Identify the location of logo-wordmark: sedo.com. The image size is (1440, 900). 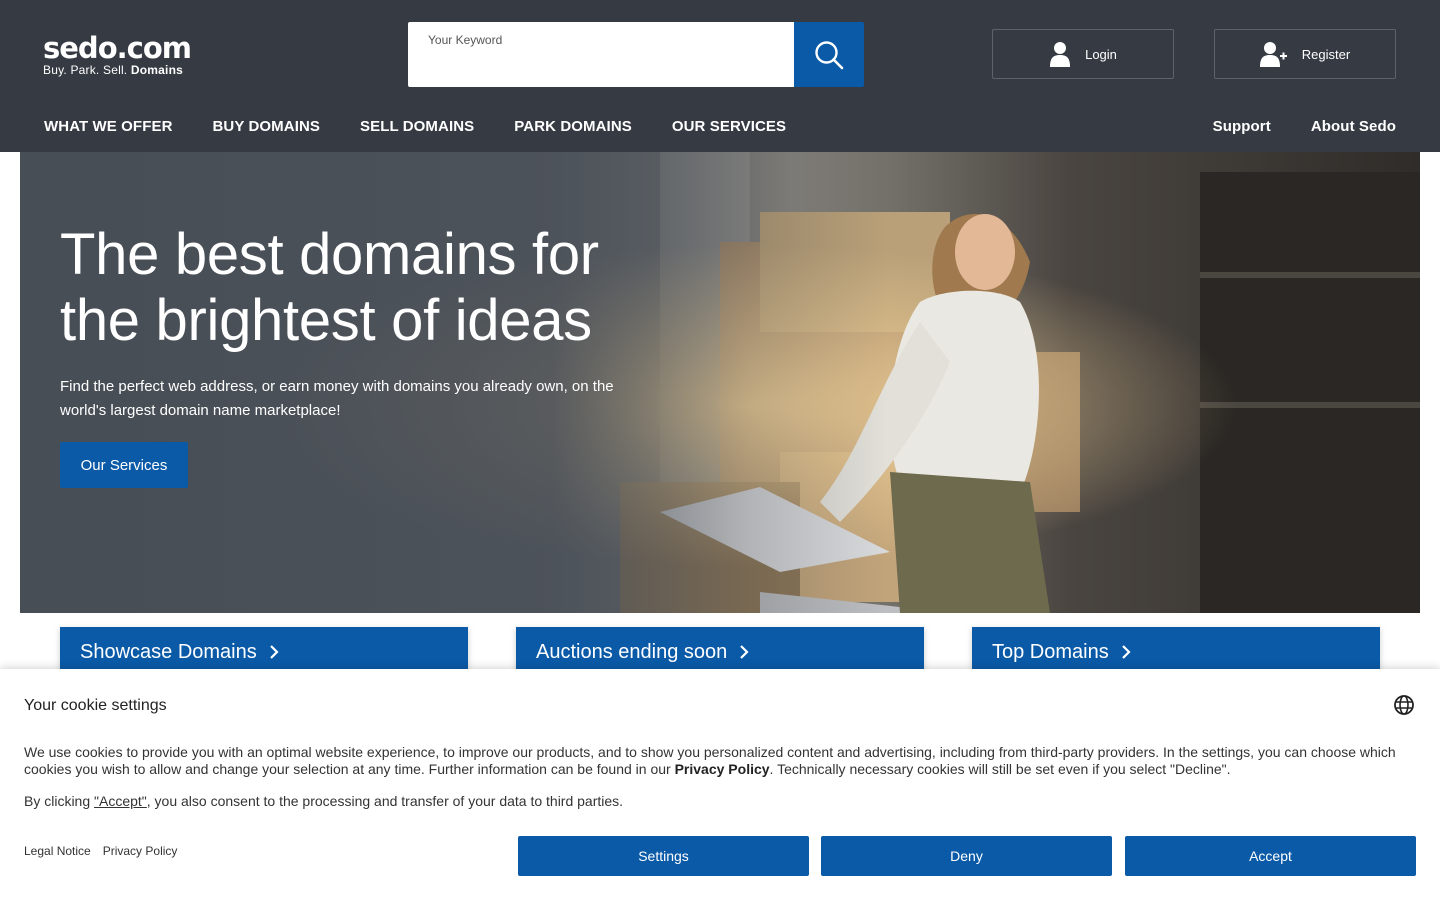
(117, 48).